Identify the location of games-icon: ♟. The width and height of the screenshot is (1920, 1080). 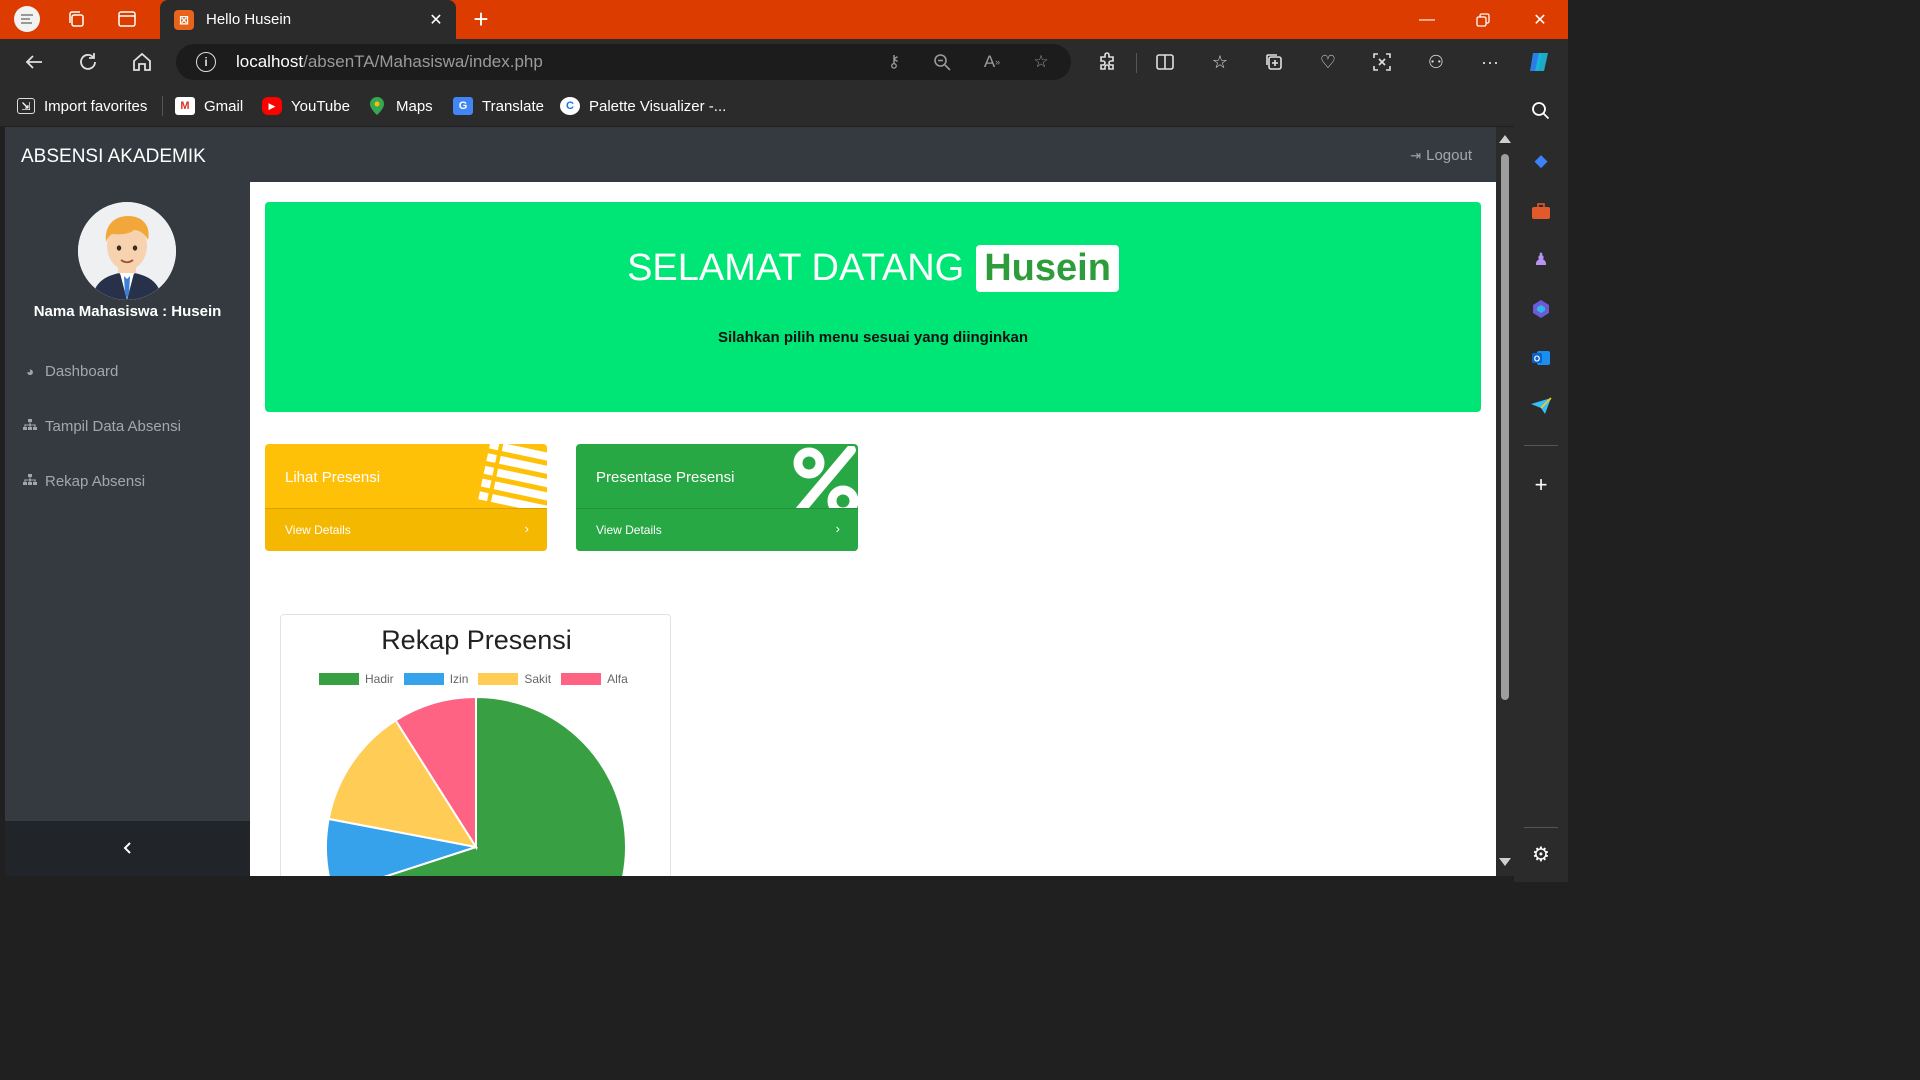
(1541, 260).